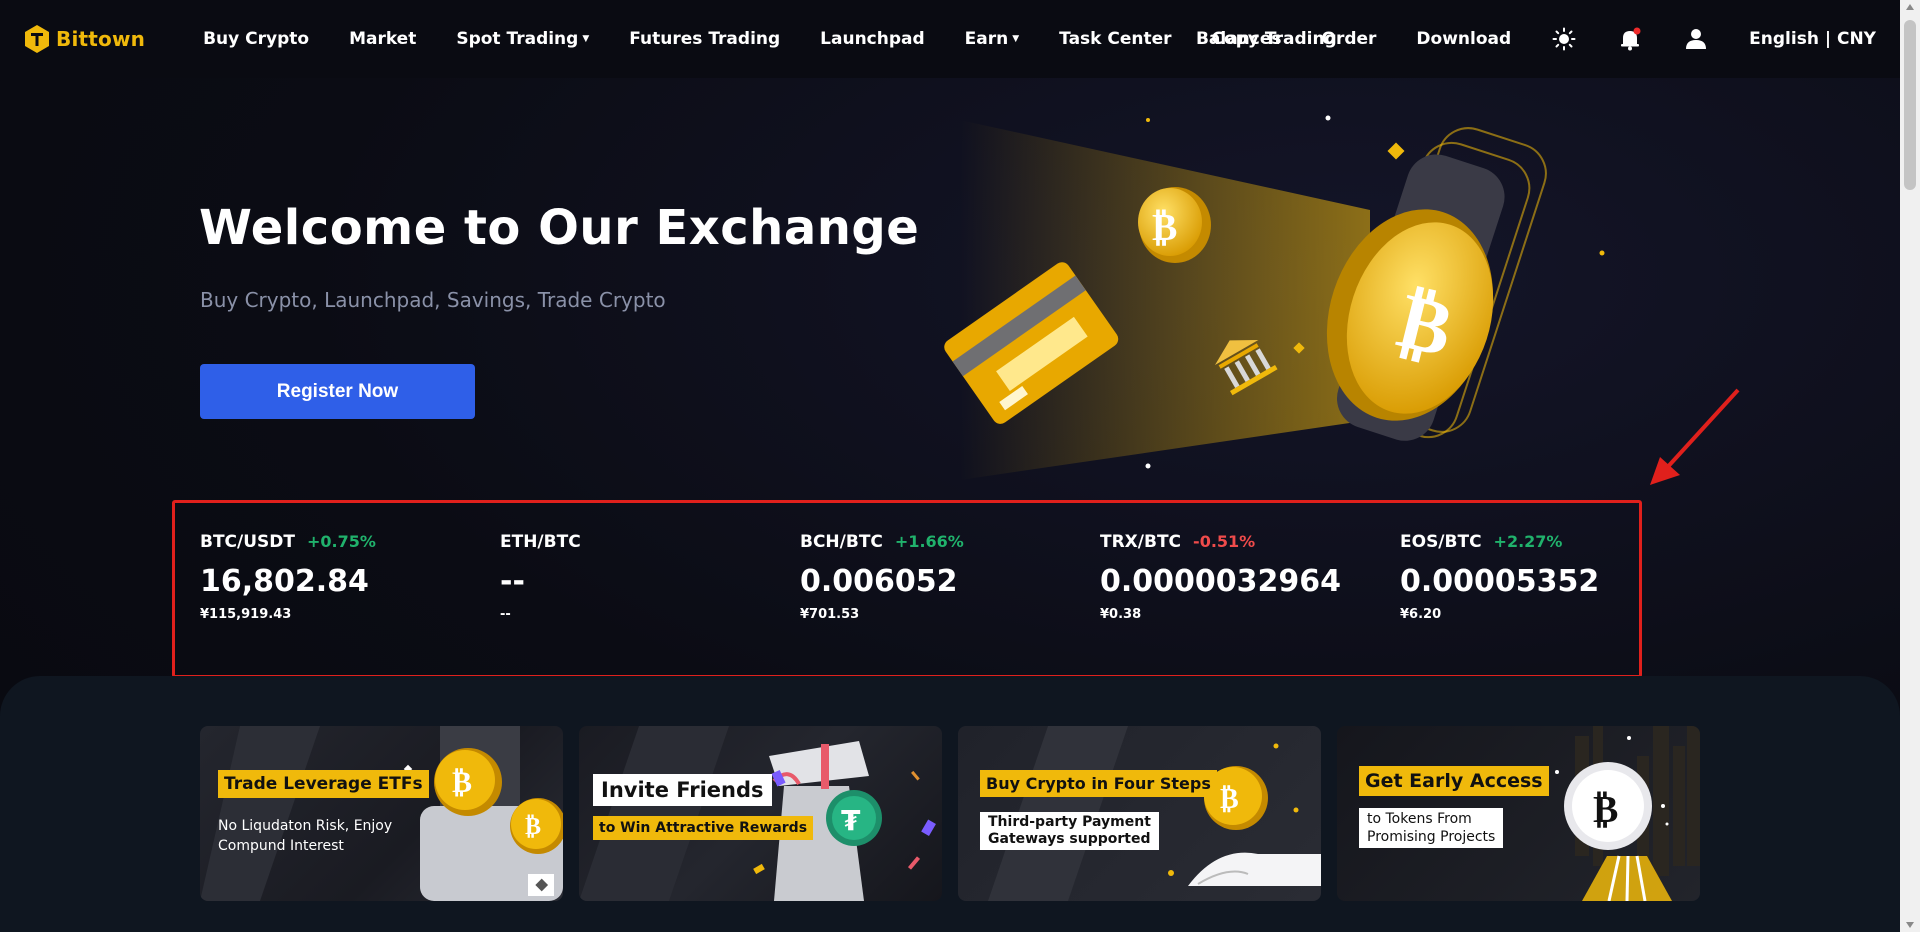 The width and height of the screenshot is (1920, 932). I want to click on nav-item-label: Task Center, so click(1115, 39).